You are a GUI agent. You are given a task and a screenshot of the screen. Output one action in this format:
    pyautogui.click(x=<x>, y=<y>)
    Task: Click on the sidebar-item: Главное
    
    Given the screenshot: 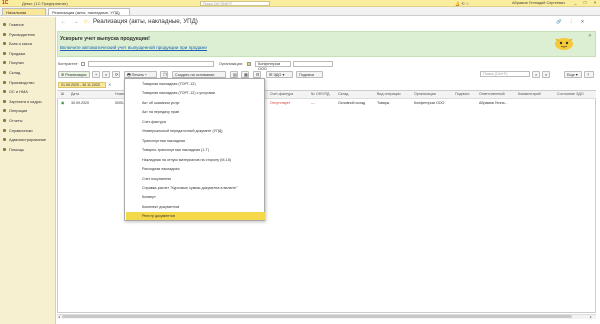 What is the action you would take?
    pyautogui.click(x=28, y=24)
    